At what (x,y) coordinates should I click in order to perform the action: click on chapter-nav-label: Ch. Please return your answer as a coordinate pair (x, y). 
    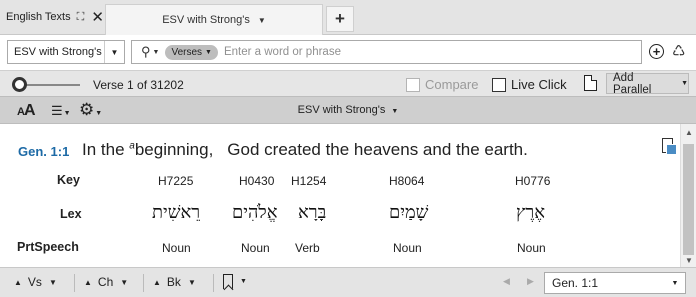
    Looking at the image, I should click on (105, 282).